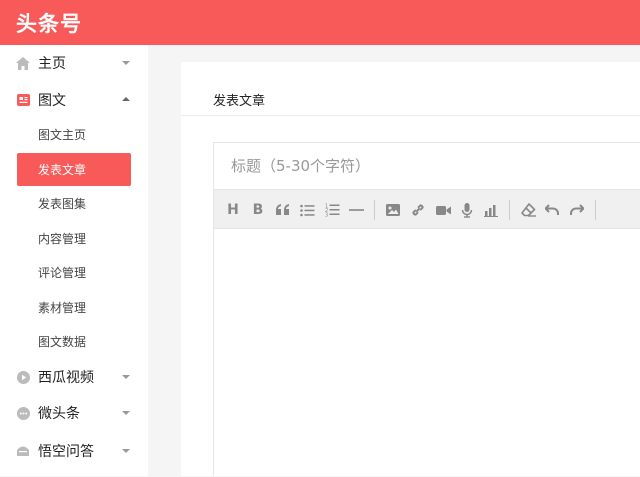  Describe the element at coordinates (74, 238) in the screenshot. I see `sidebar-subitem-content-management: 内容管理` at that location.